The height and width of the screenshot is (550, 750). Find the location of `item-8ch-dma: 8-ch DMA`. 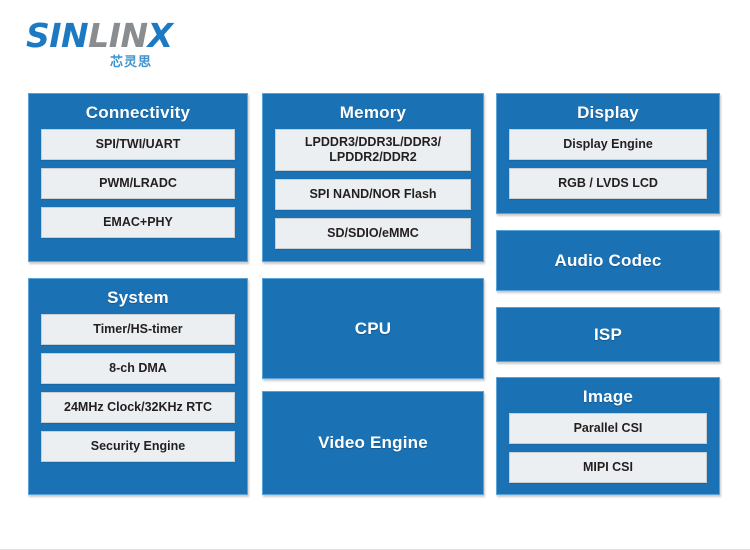

item-8ch-dma: 8-ch DMA is located at coordinates (138, 368).